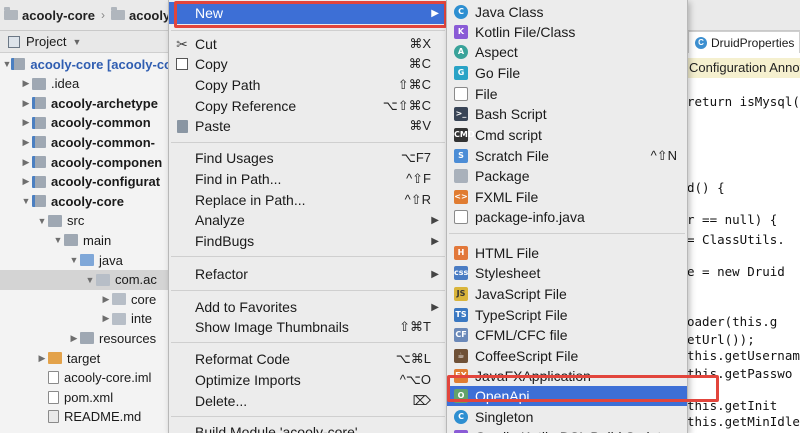 The image size is (800, 433). Describe the element at coordinates (86, 240) in the screenshot. I see `tree-node: ▼ main` at that location.